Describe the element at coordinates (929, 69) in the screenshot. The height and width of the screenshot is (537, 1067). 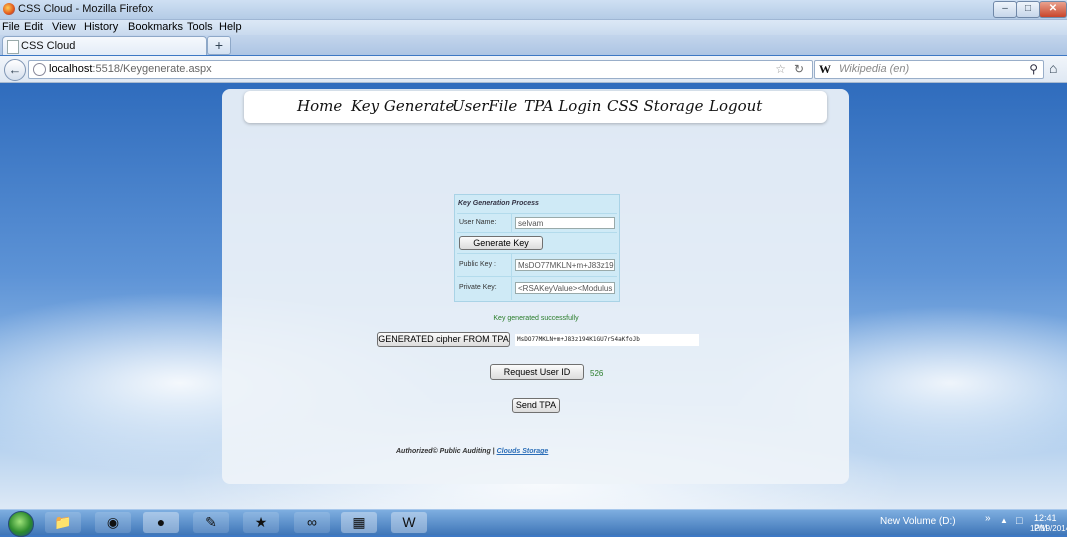
I see `search-bar: W Wikipedia (en) ⚲` at that location.